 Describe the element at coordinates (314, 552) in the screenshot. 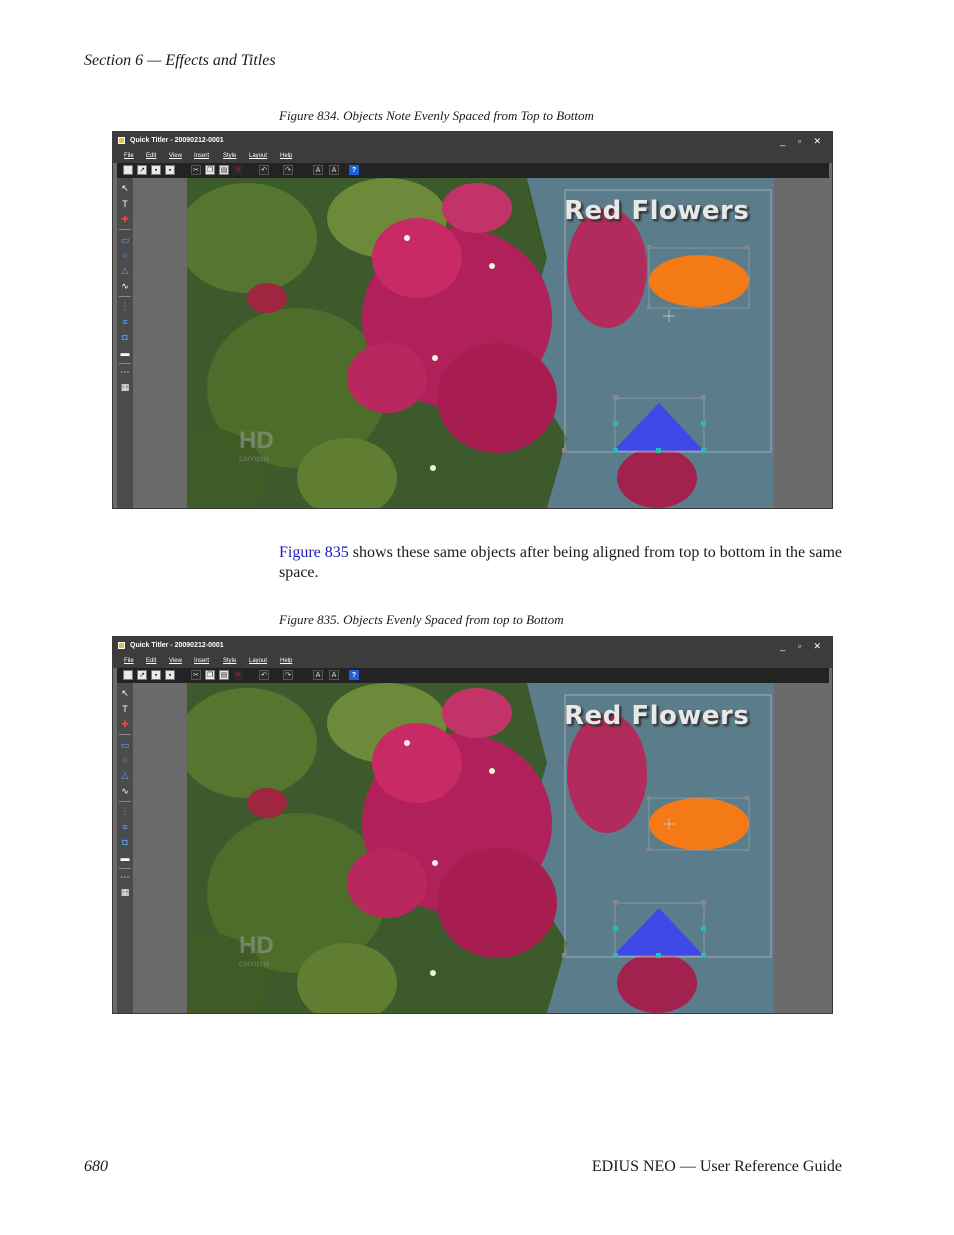

I see `figure-835-link: Figure 835` at that location.